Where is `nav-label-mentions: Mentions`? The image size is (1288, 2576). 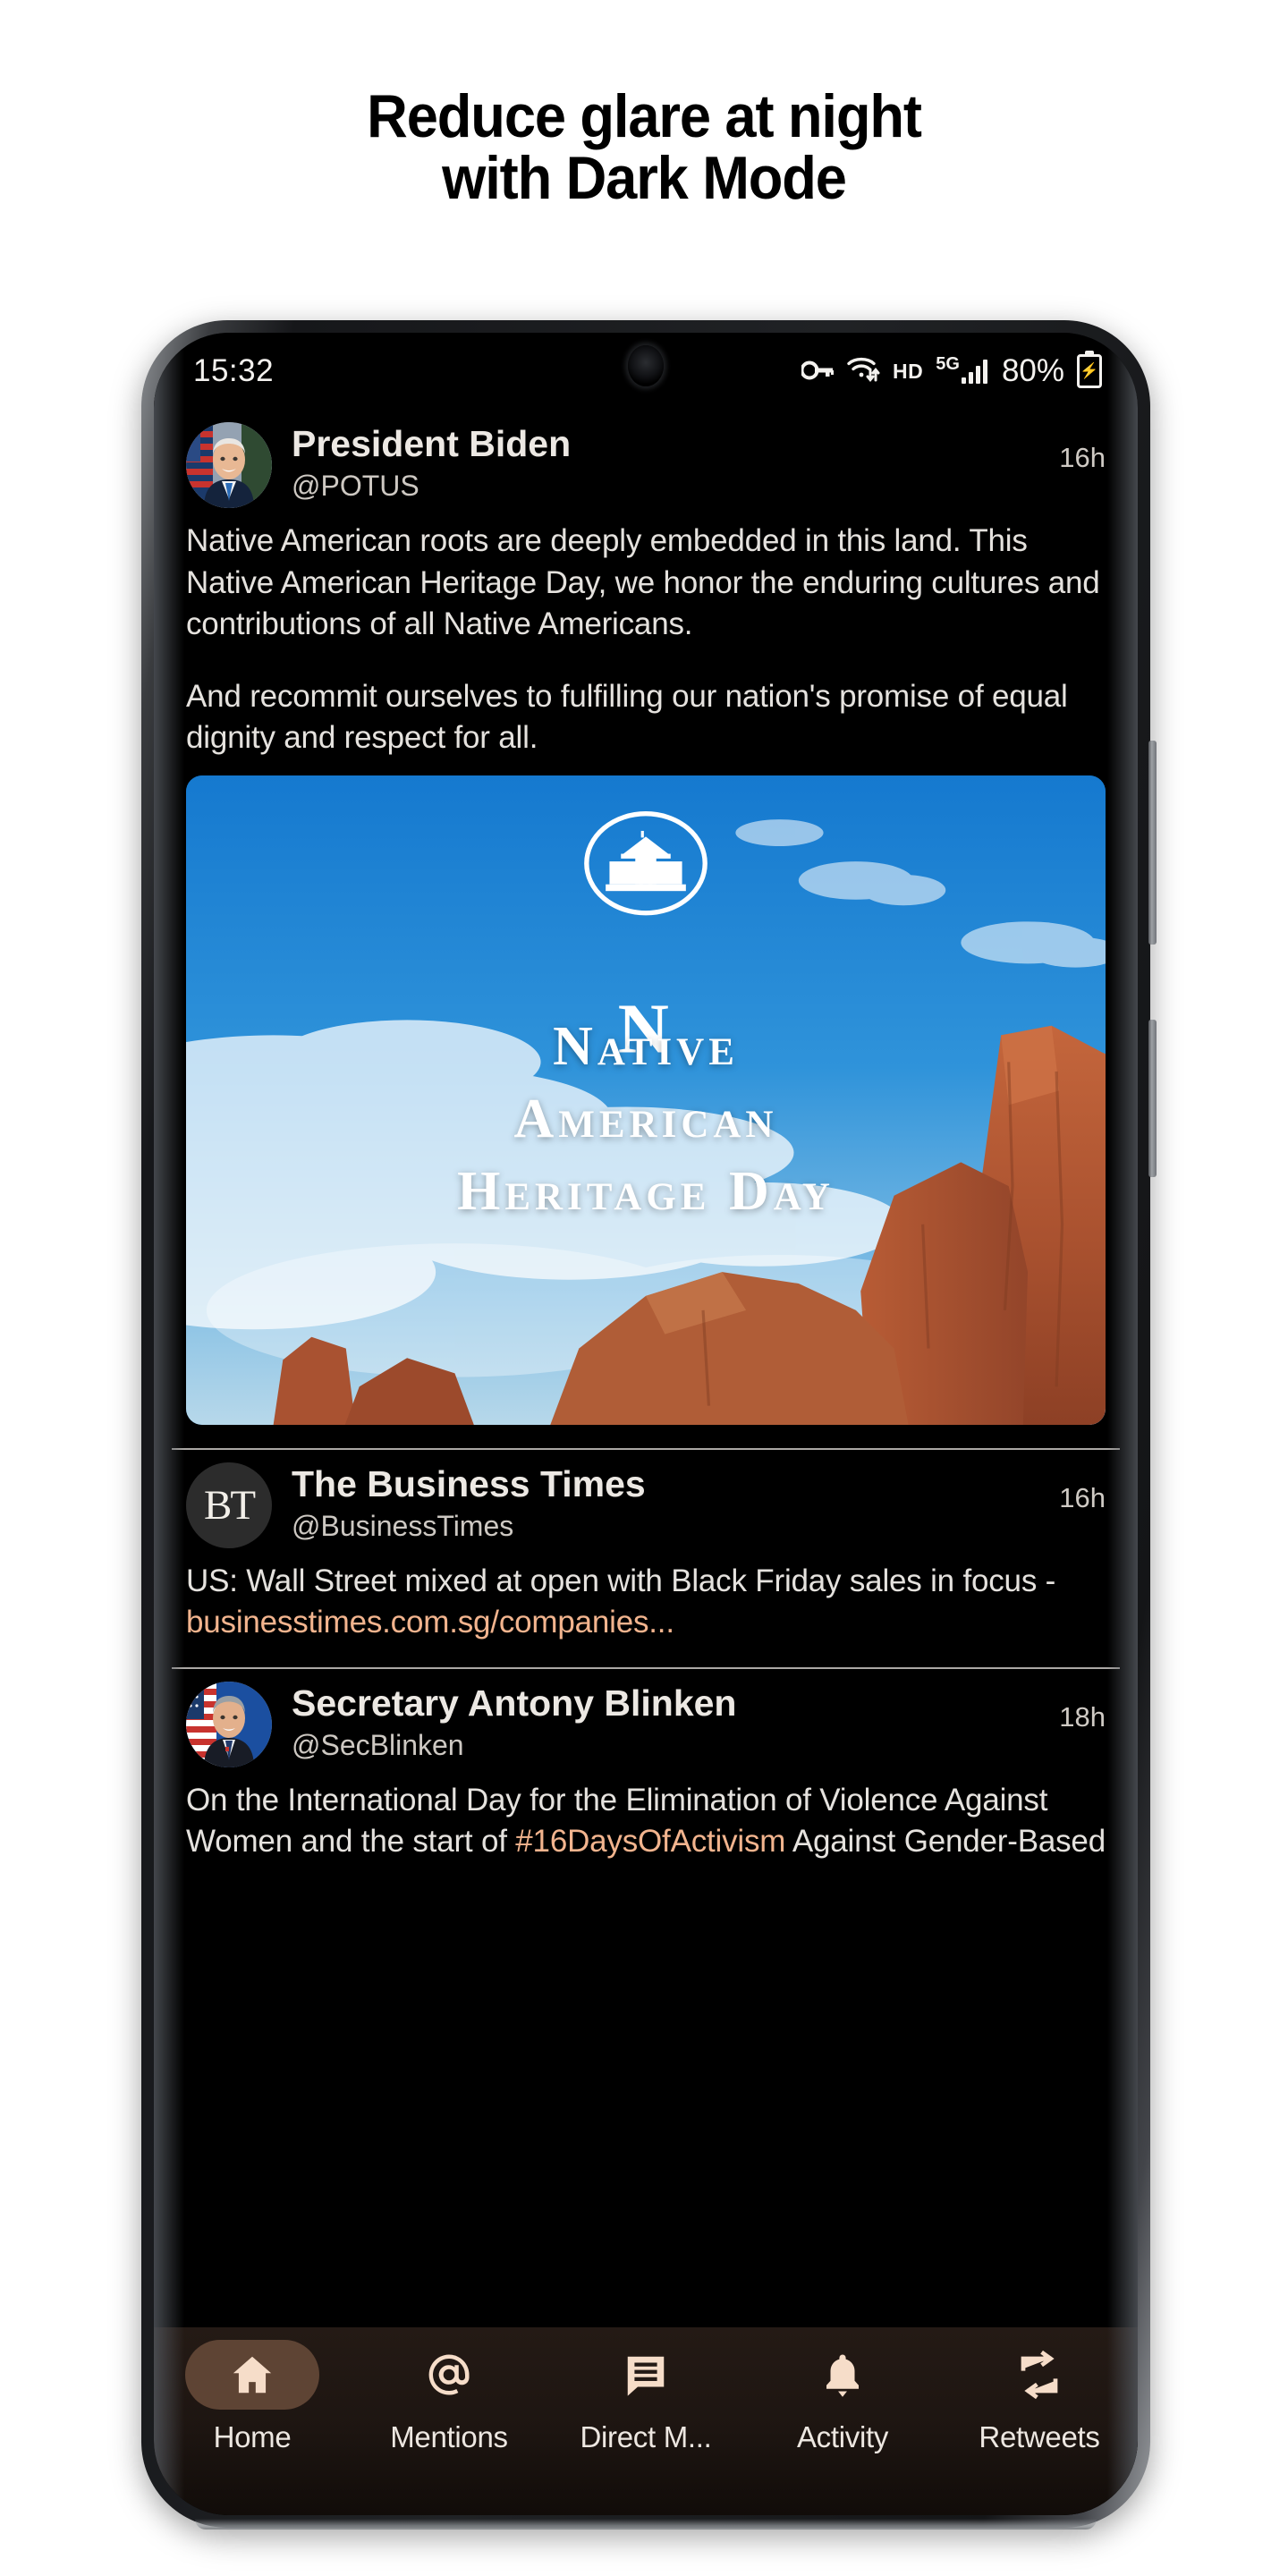 nav-label-mentions: Mentions is located at coordinates (449, 2436).